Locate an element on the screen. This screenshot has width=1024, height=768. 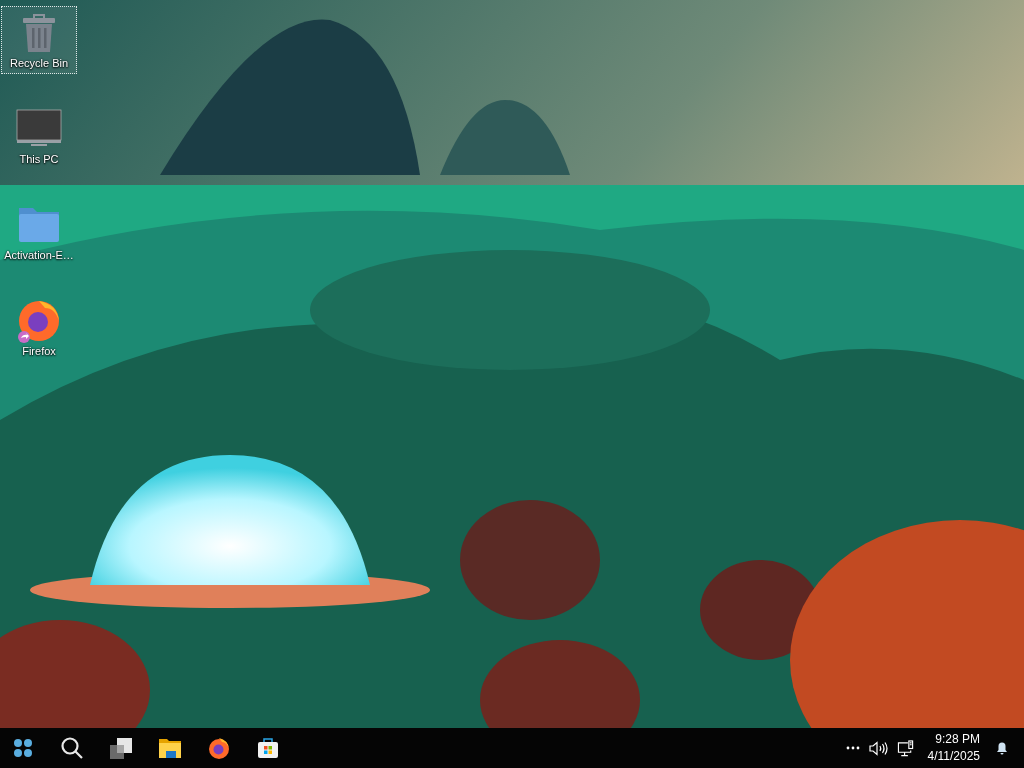
clock: 9:28 PM 4/11/2025 is located at coordinates (953, 748).